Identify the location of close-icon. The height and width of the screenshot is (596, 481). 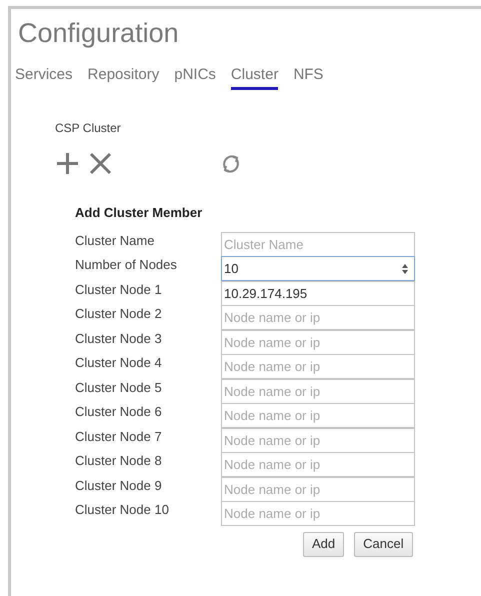
(100, 163).